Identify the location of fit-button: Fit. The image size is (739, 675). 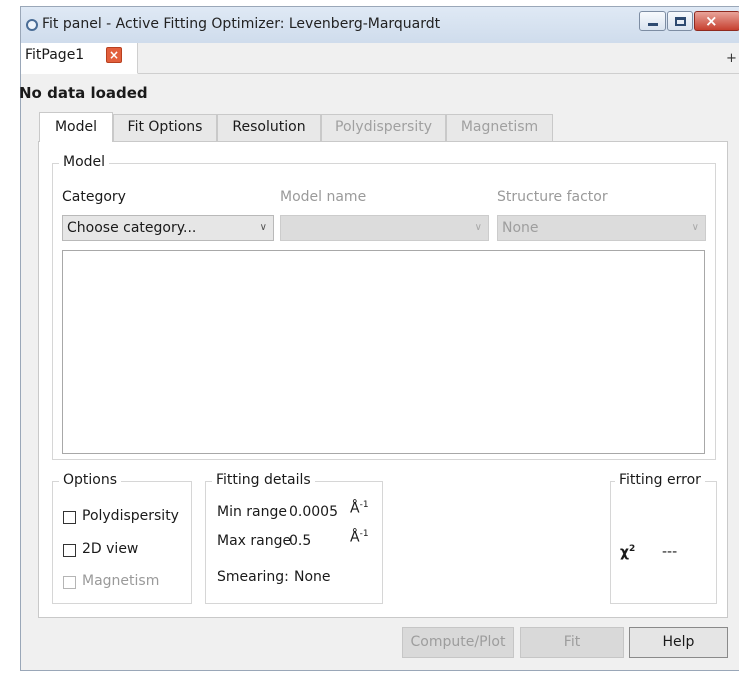
(572, 642).